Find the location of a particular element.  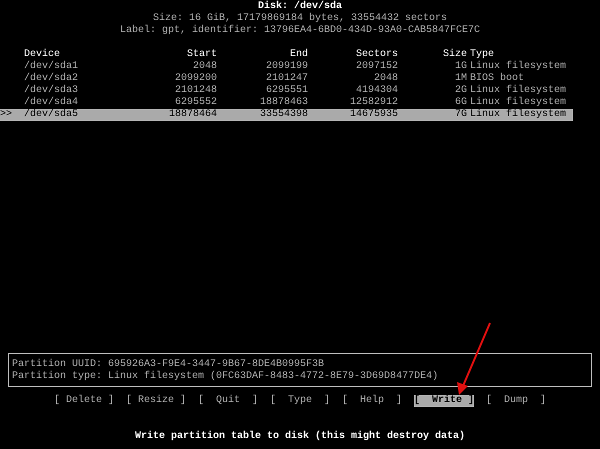

table-cell-text: /dev/sda4 is located at coordinates (52, 103).